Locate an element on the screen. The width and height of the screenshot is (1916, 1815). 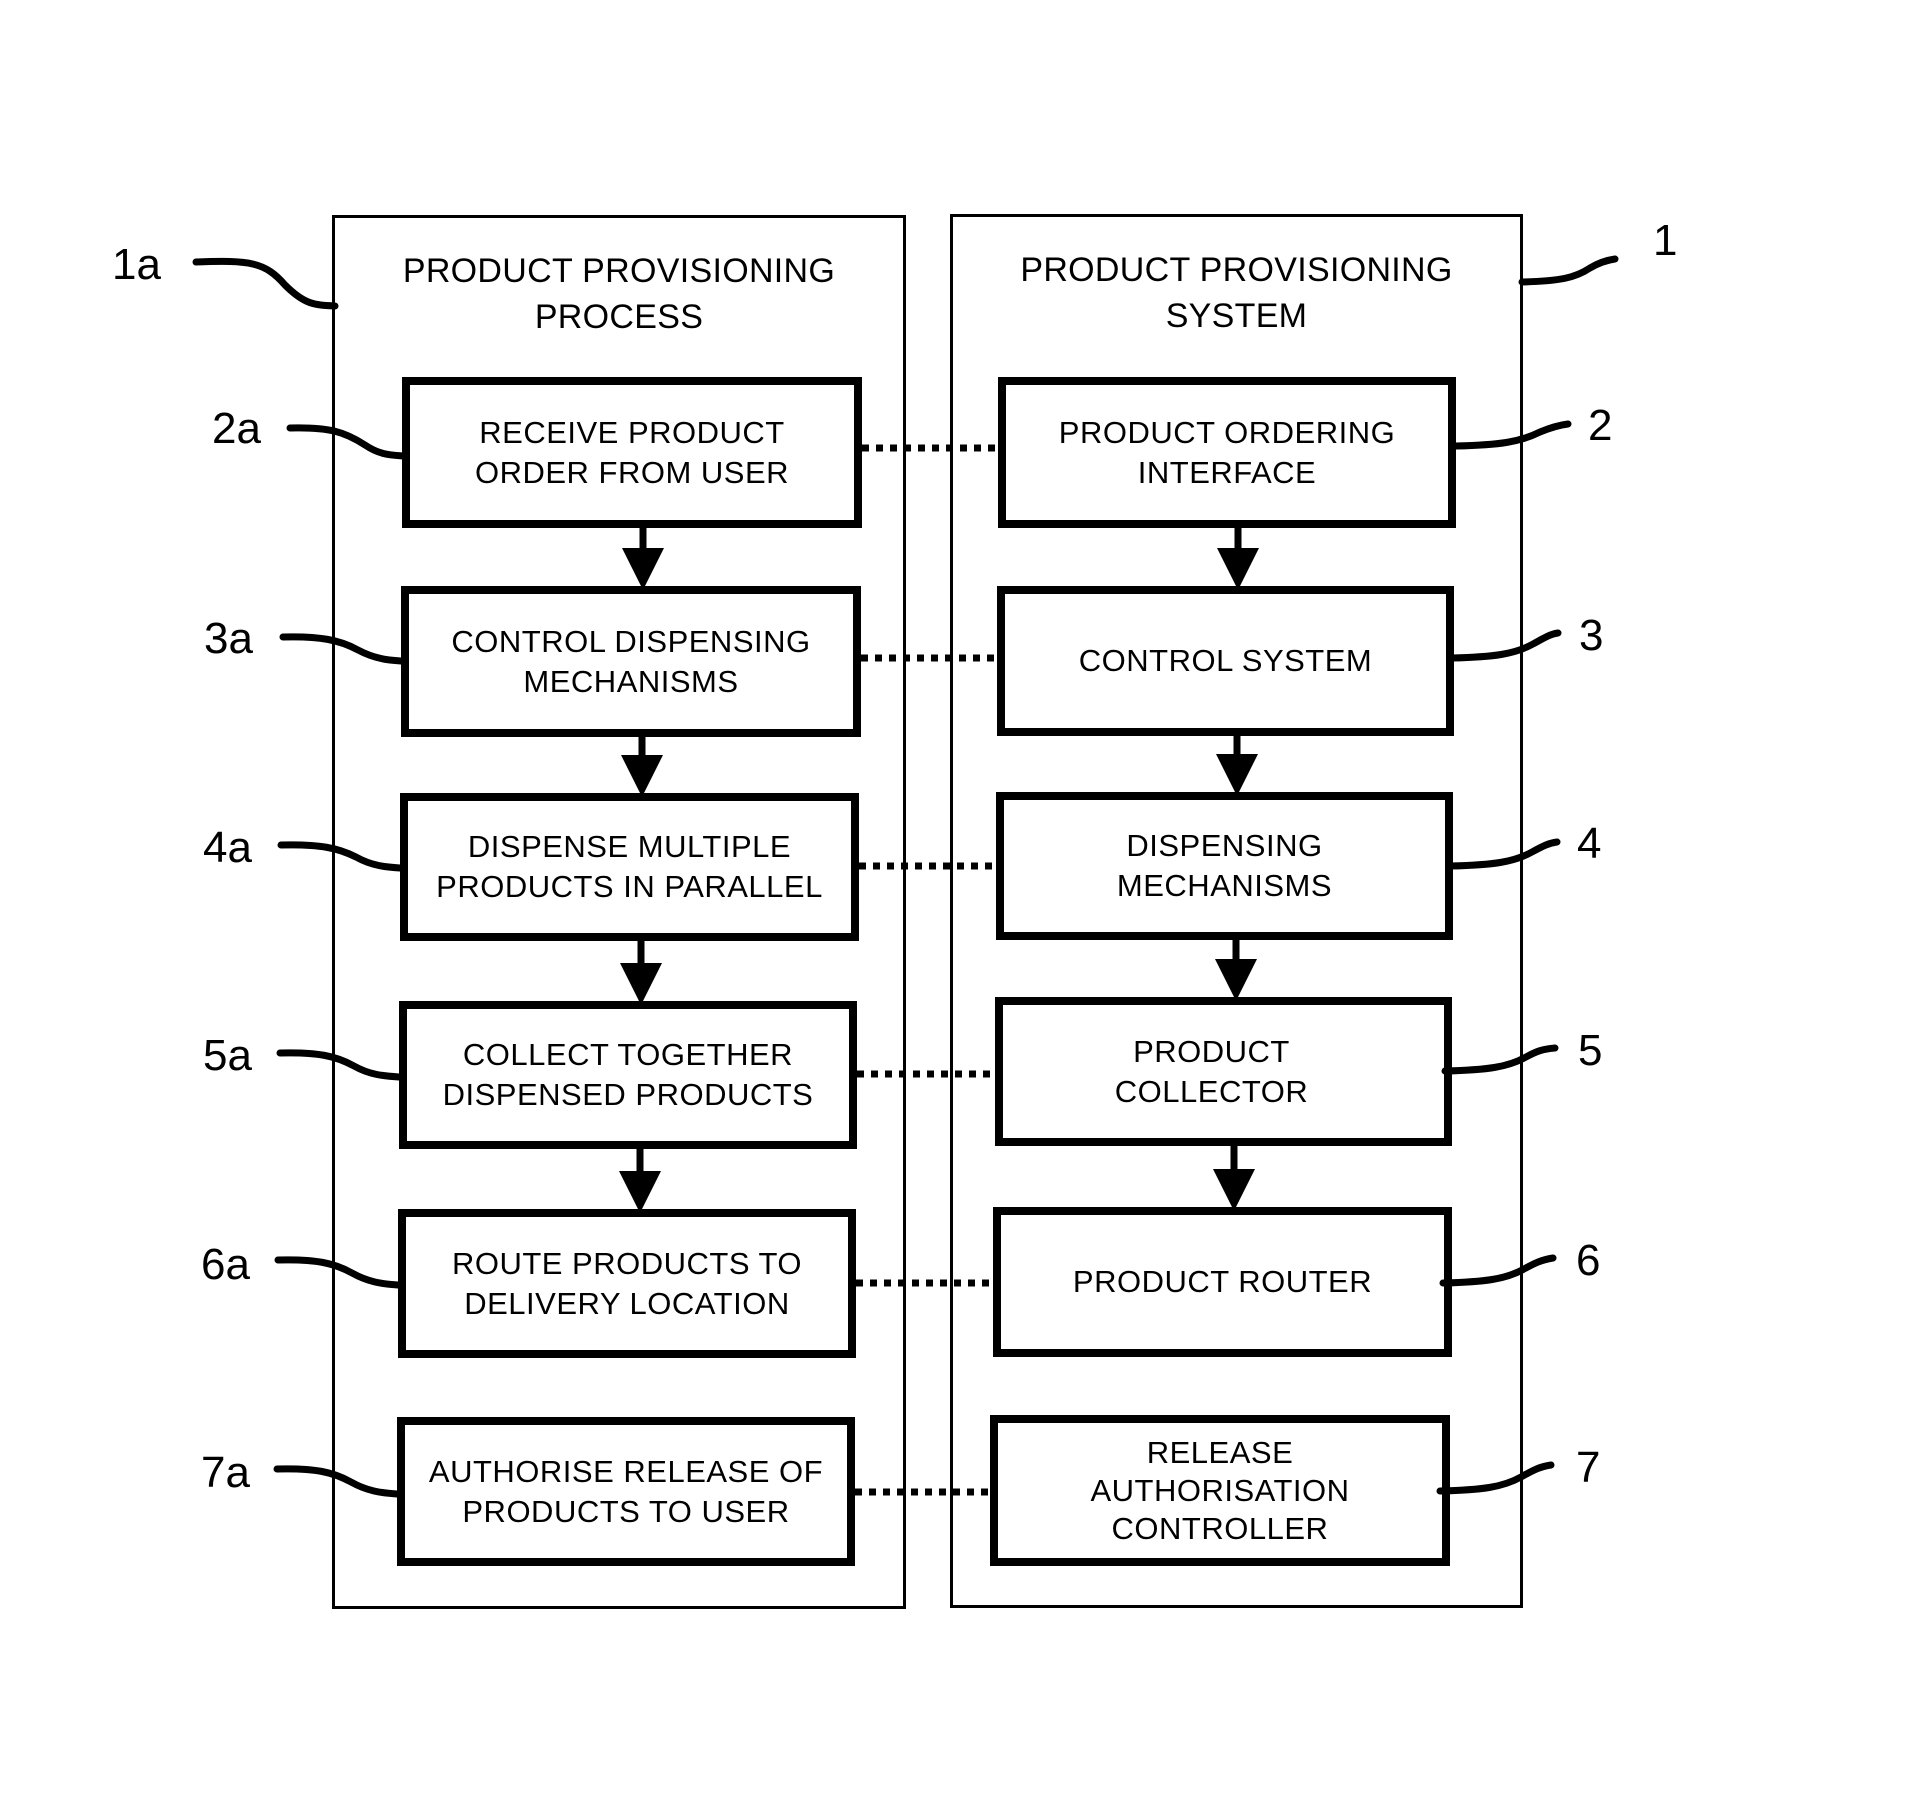
component-text: CONTROL SYSTEM is located at coordinates (1225, 660).